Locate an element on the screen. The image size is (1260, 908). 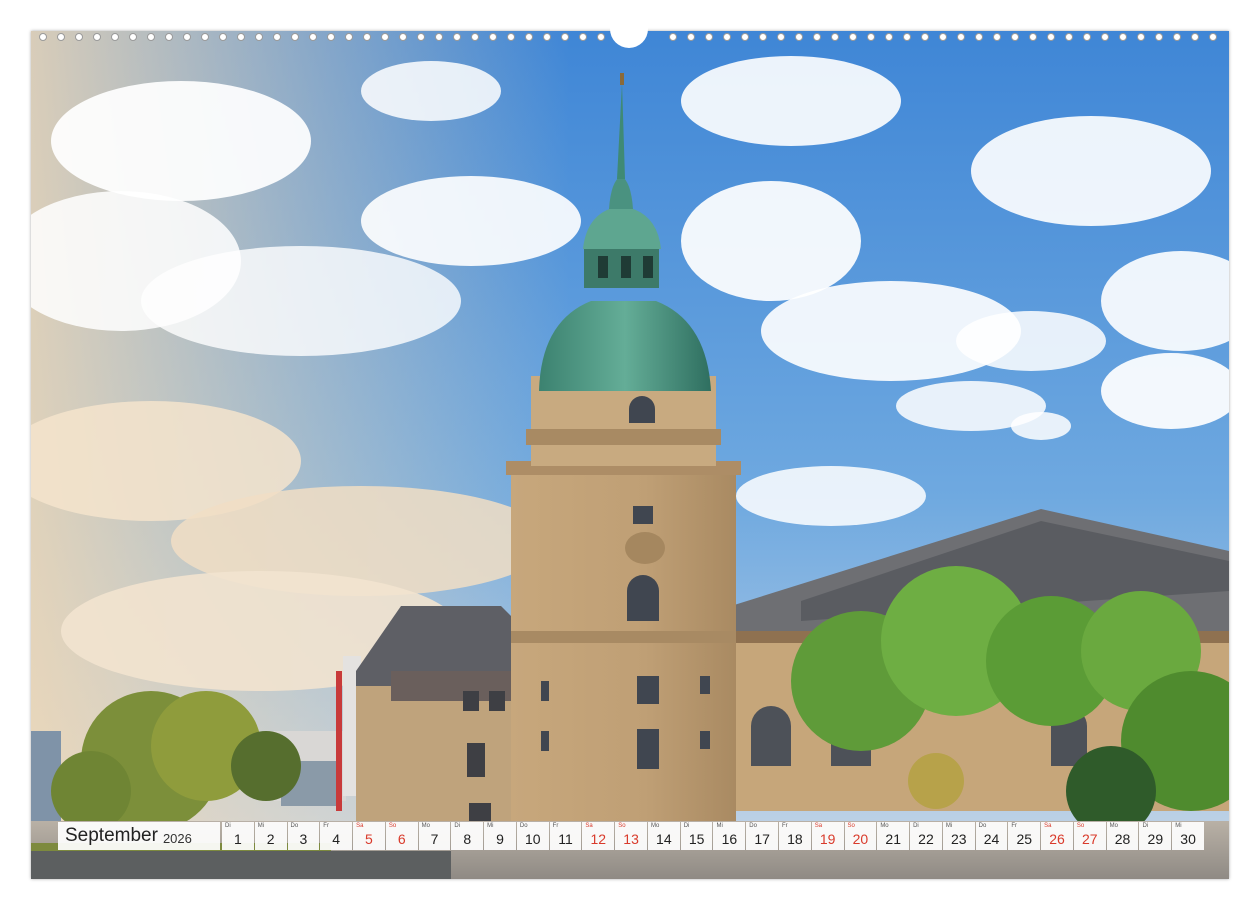
day-number: 9 is located at coordinates (500, 839).